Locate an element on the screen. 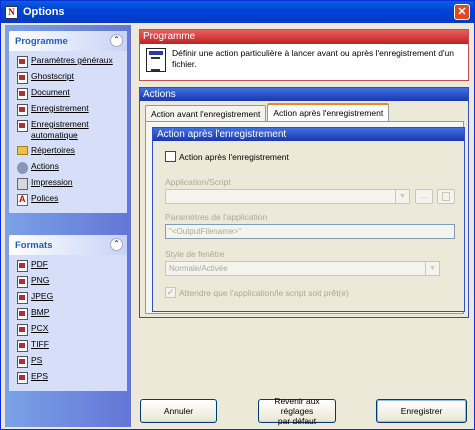 This screenshot has height=430, width=475. window-title: Options is located at coordinates (44, 12).